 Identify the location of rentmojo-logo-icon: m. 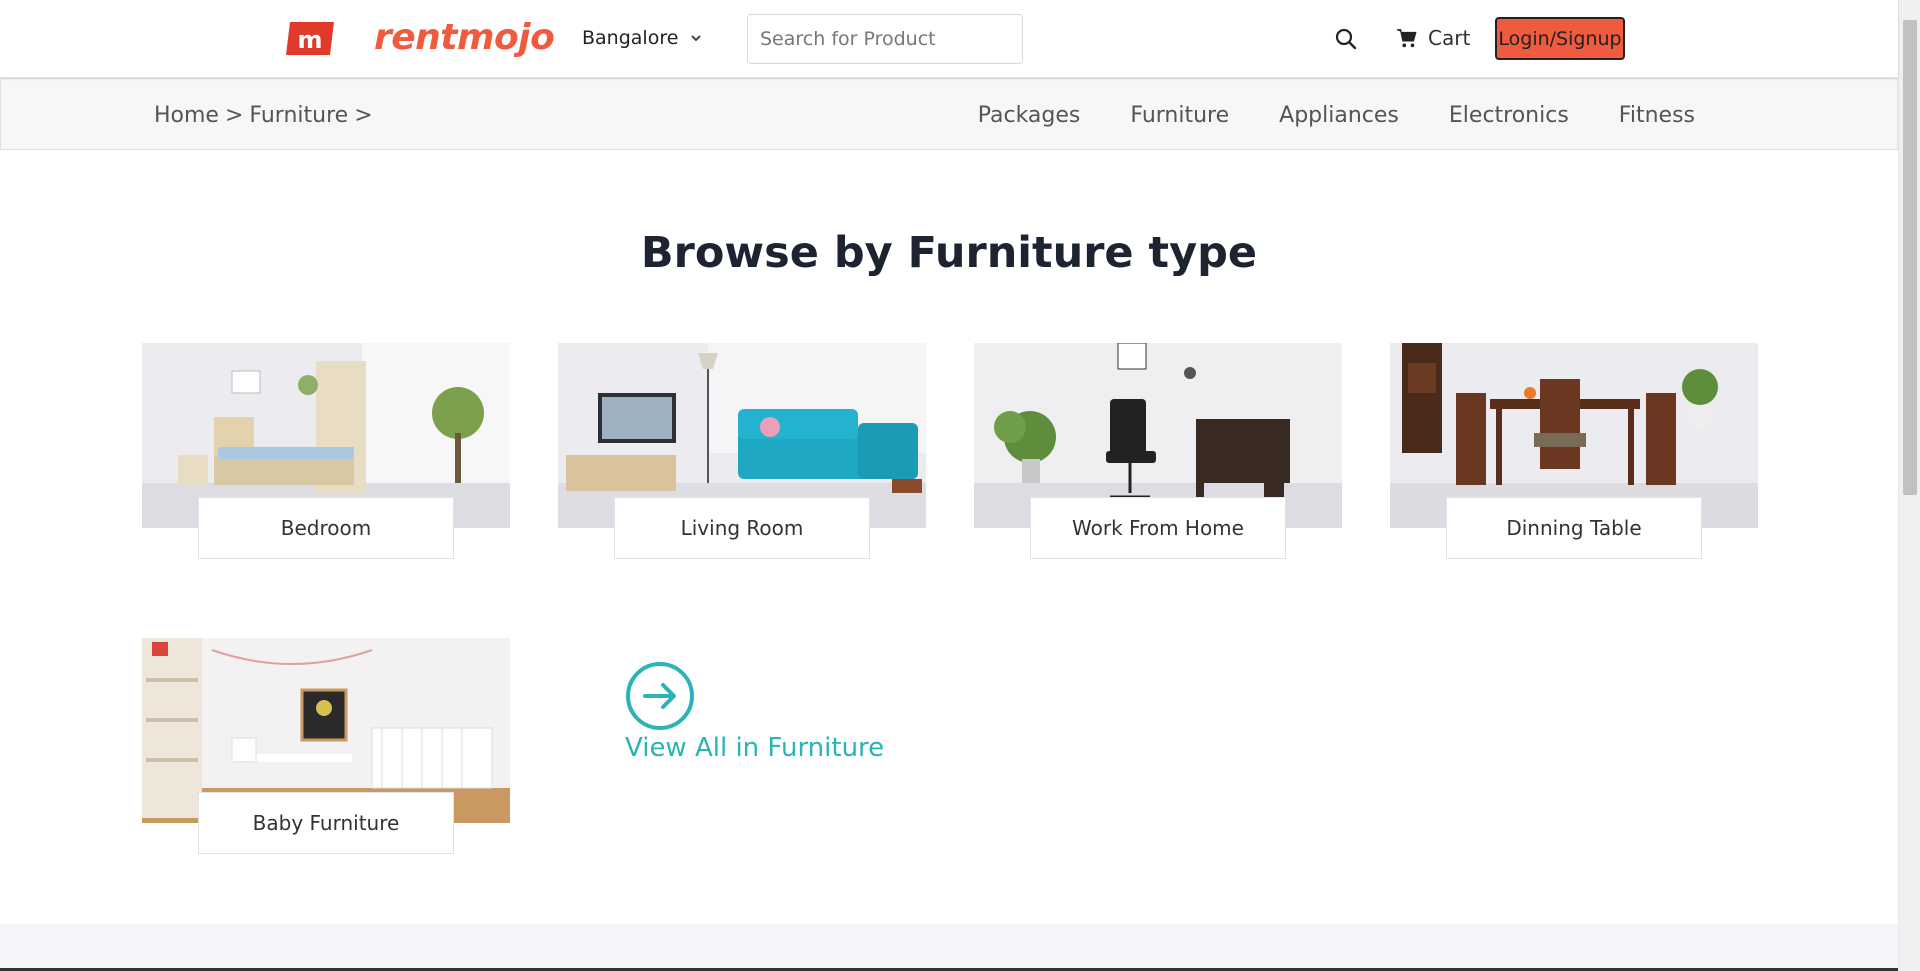
(311, 38).